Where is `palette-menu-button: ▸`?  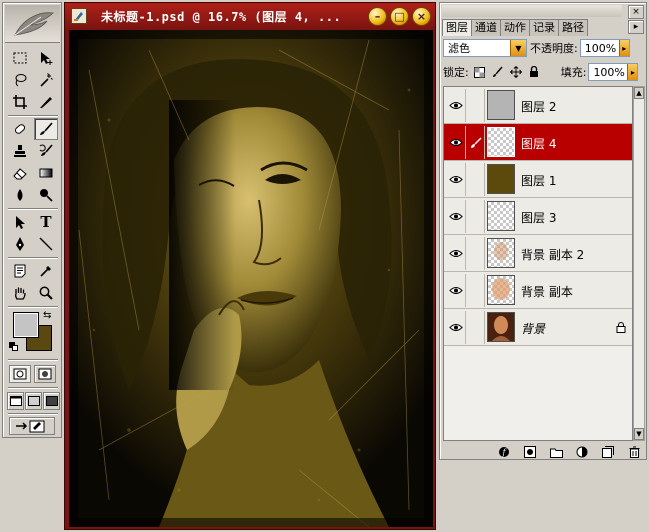
palette-menu-button: ▸ is located at coordinates (636, 27).